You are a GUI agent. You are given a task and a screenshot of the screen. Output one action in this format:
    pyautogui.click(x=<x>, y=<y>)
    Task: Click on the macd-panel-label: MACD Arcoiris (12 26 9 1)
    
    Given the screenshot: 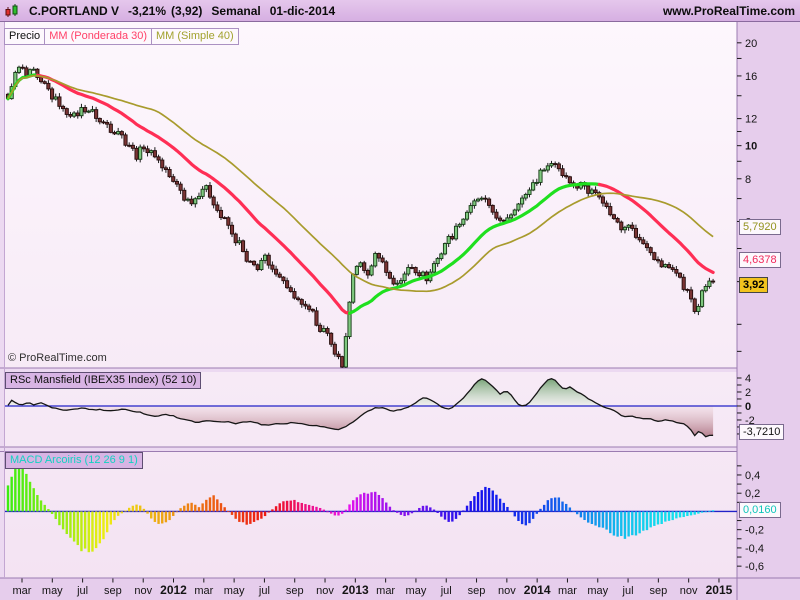 What is the action you would take?
    pyautogui.click(x=74, y=460)
    